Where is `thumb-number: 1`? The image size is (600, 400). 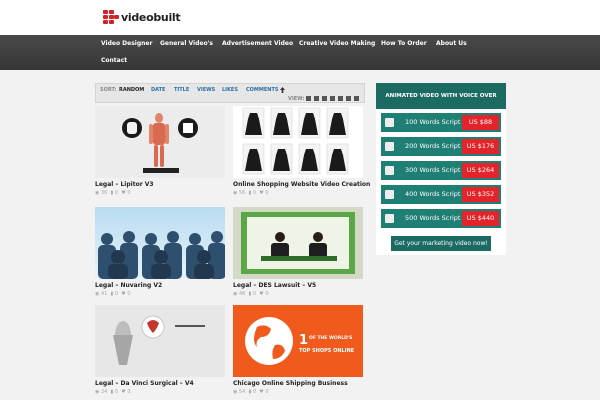
thumb-number: 1 is located at coordinates (304, 340).